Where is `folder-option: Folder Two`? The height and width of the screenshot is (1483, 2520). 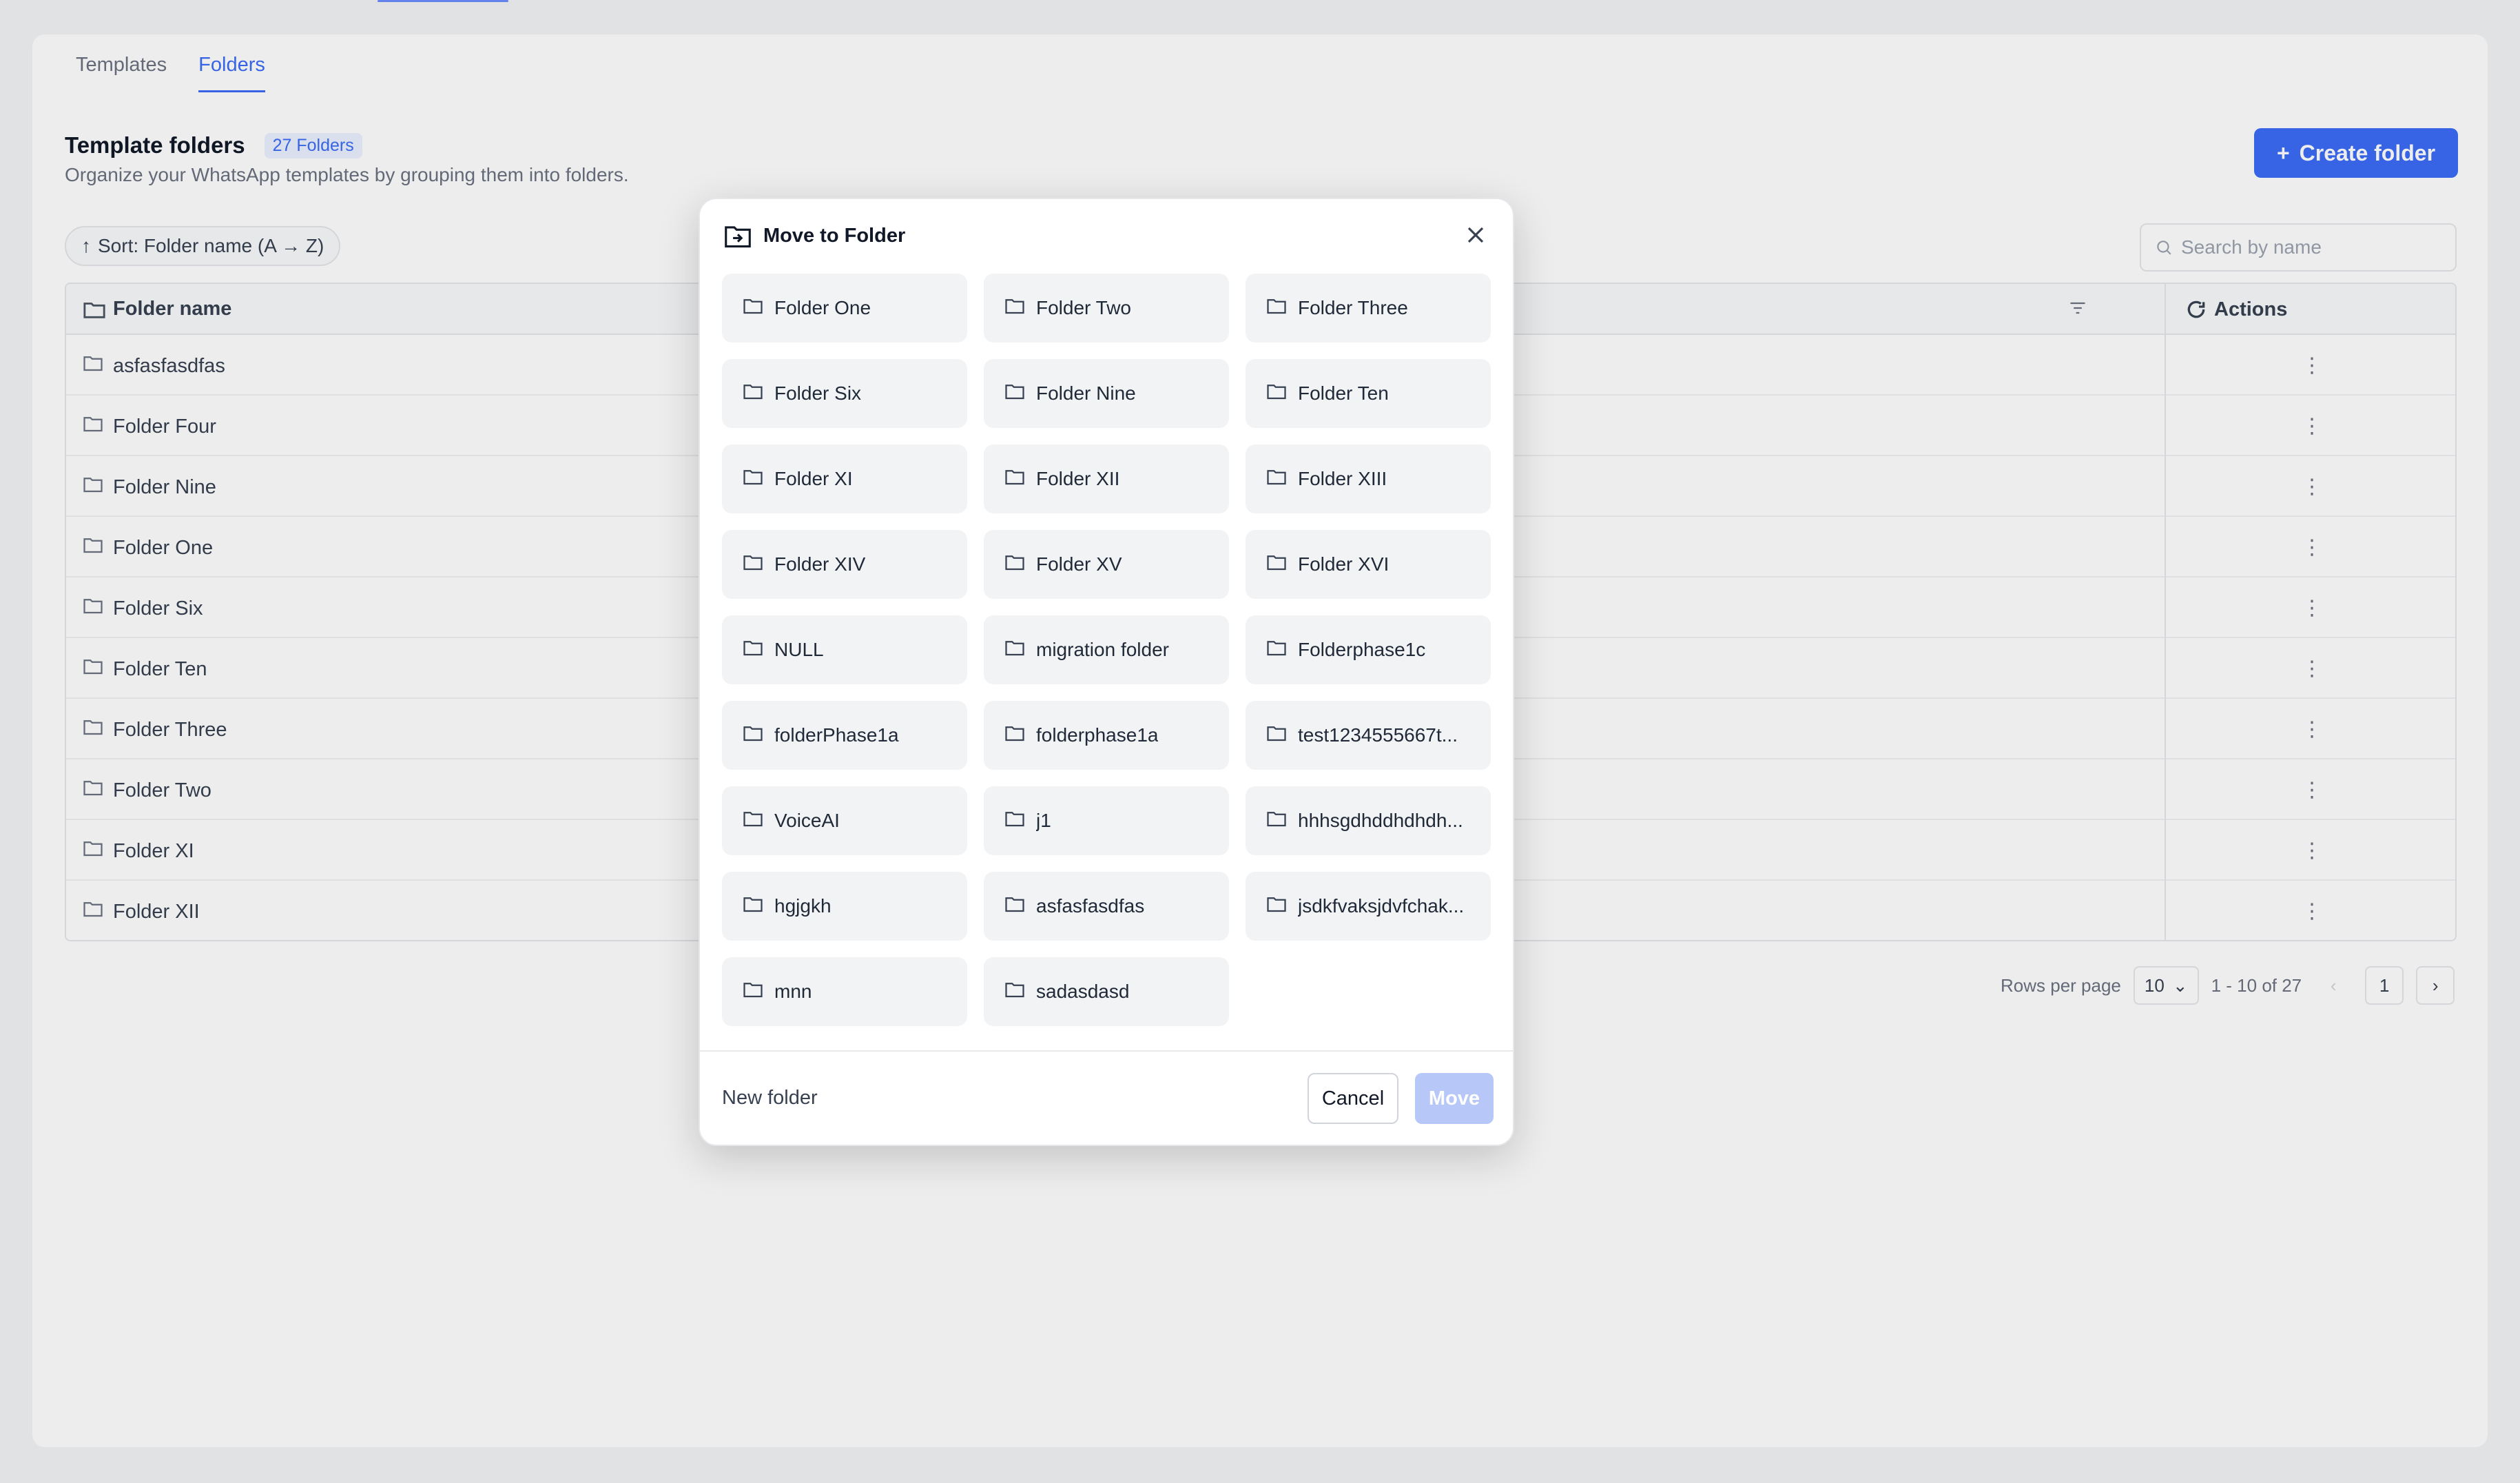 folder-option: Folder Two is located at coordinates (1106, 308).